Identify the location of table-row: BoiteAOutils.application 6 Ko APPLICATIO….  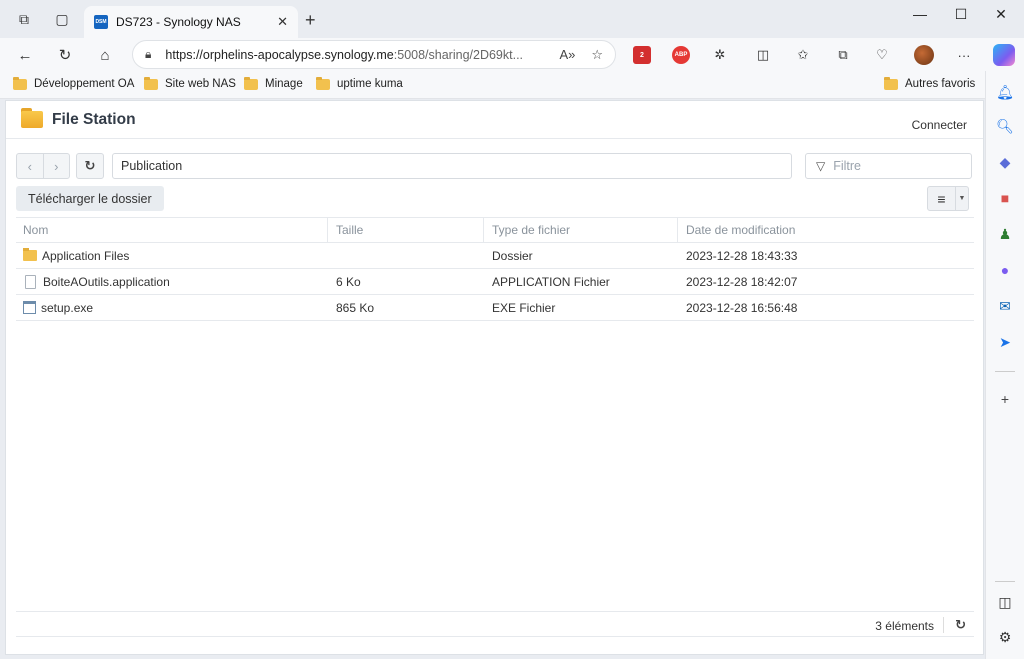
(495, 282).